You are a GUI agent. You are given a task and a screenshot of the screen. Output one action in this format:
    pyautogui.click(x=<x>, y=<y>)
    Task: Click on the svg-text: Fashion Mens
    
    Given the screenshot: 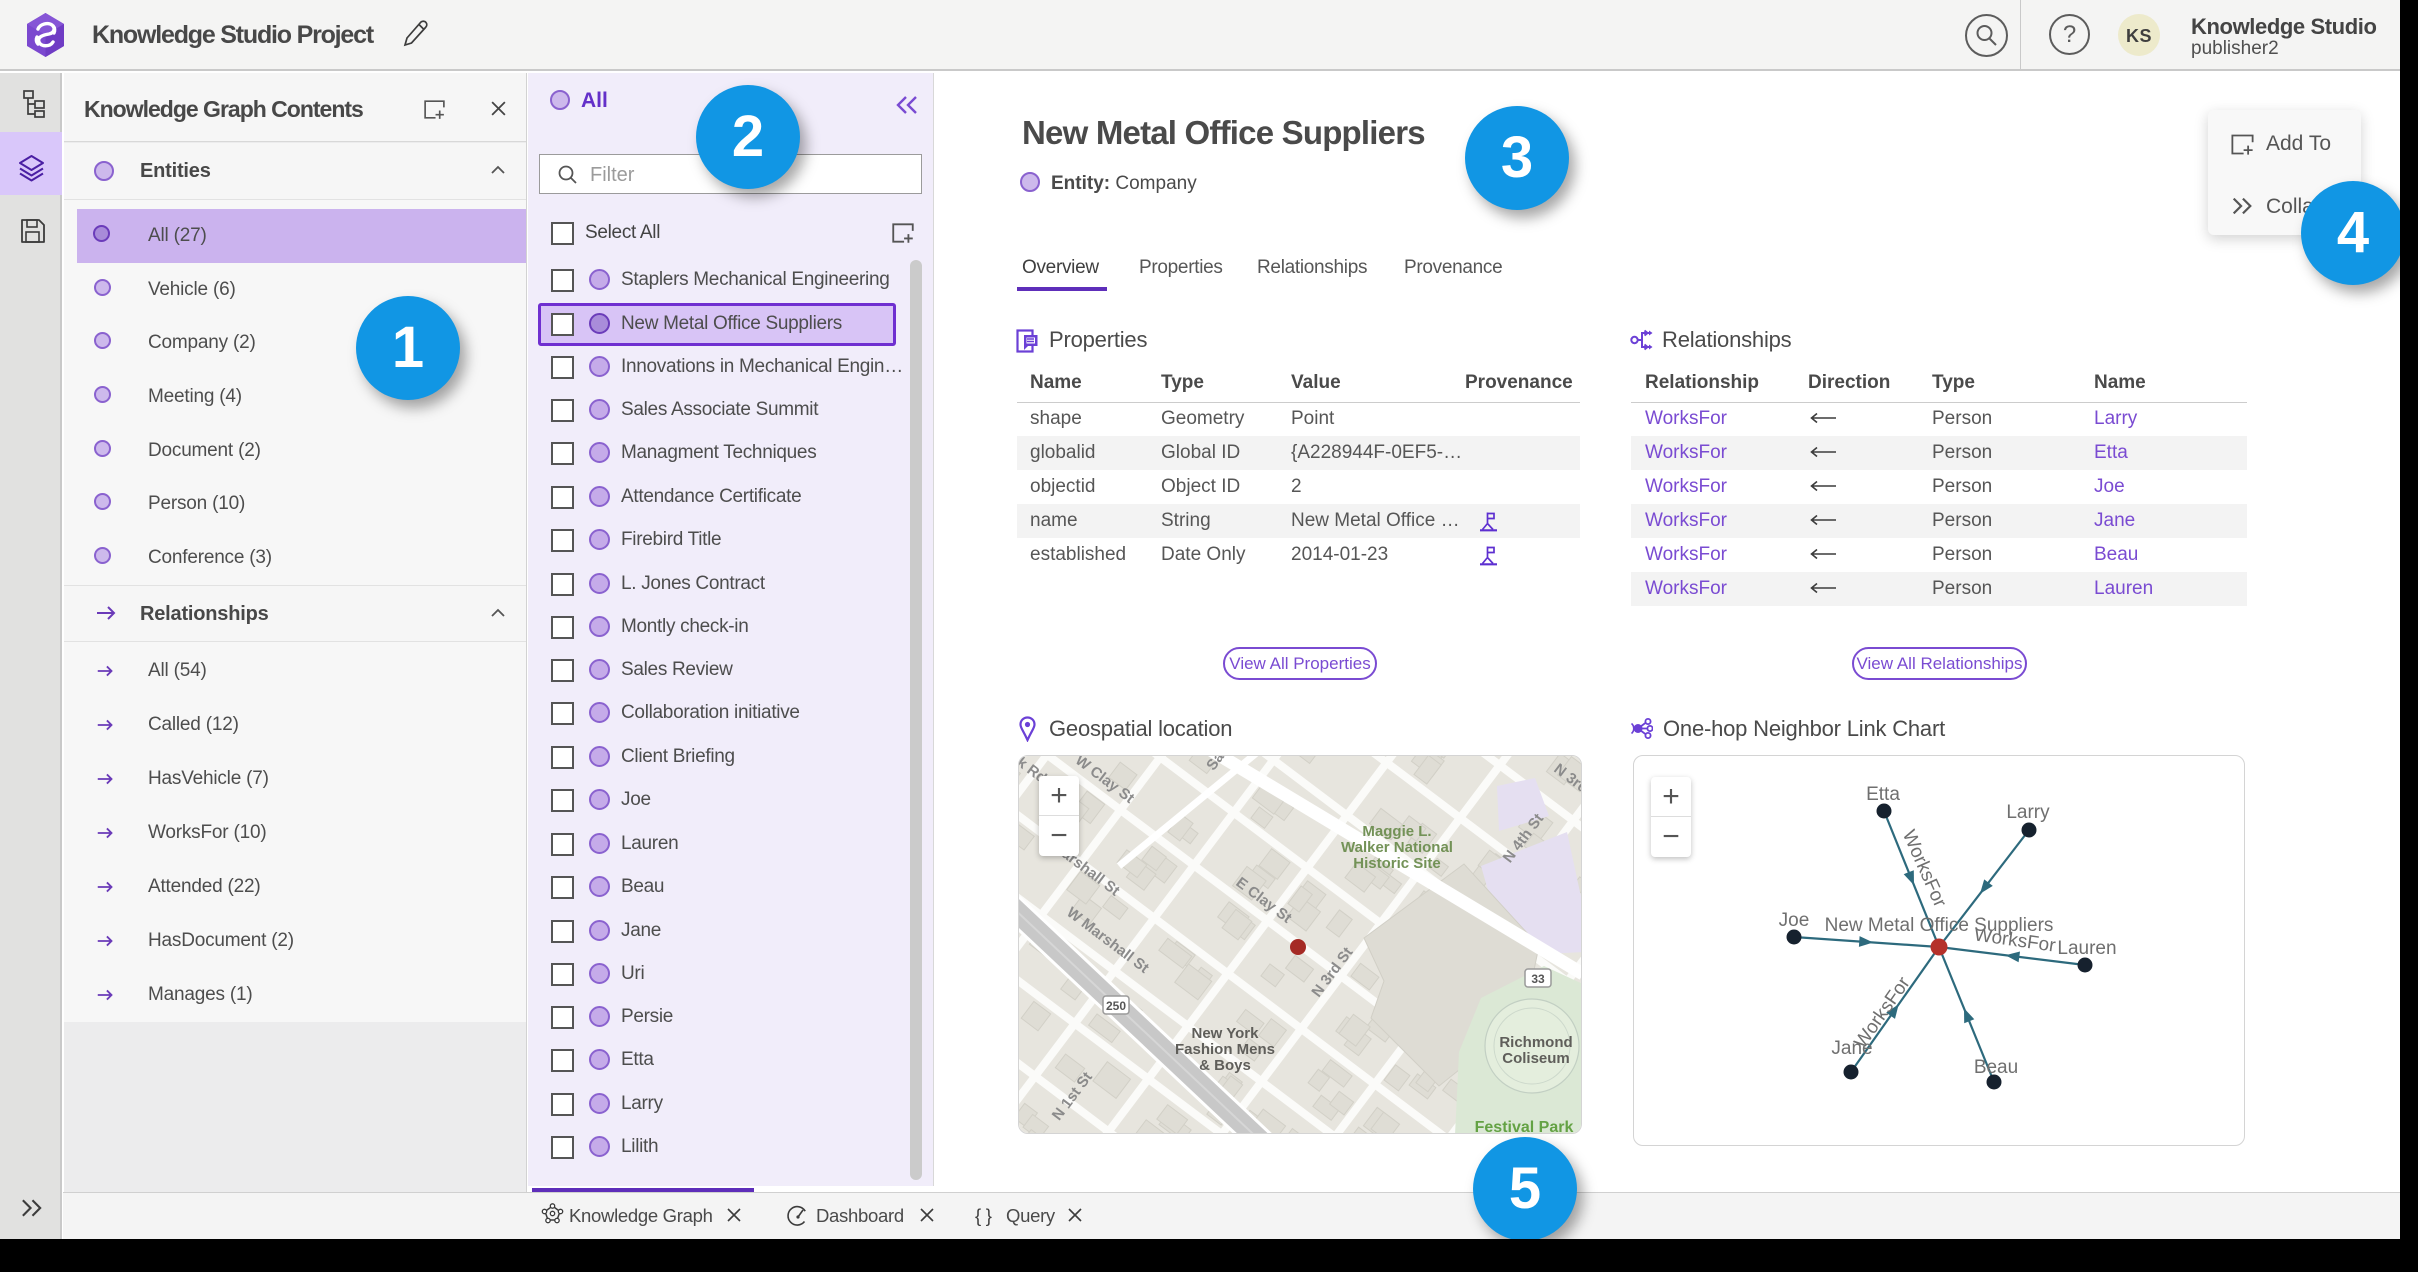 What is the action you would take?
    pyautogui.click(x=1225, y=1049)
    